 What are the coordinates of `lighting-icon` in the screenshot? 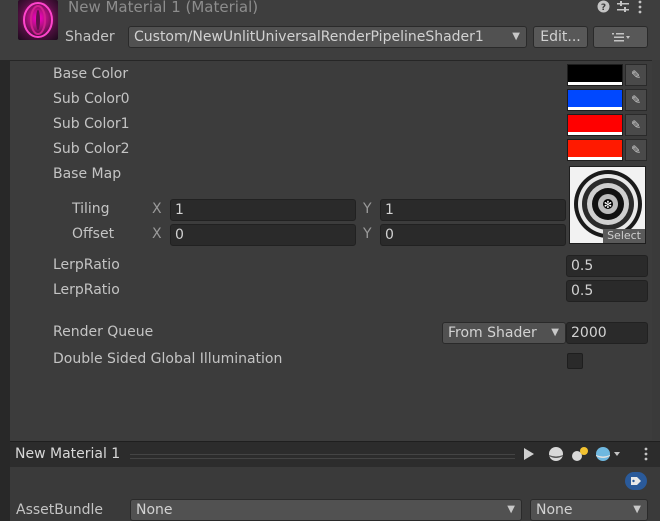 It's located at (580, 456).